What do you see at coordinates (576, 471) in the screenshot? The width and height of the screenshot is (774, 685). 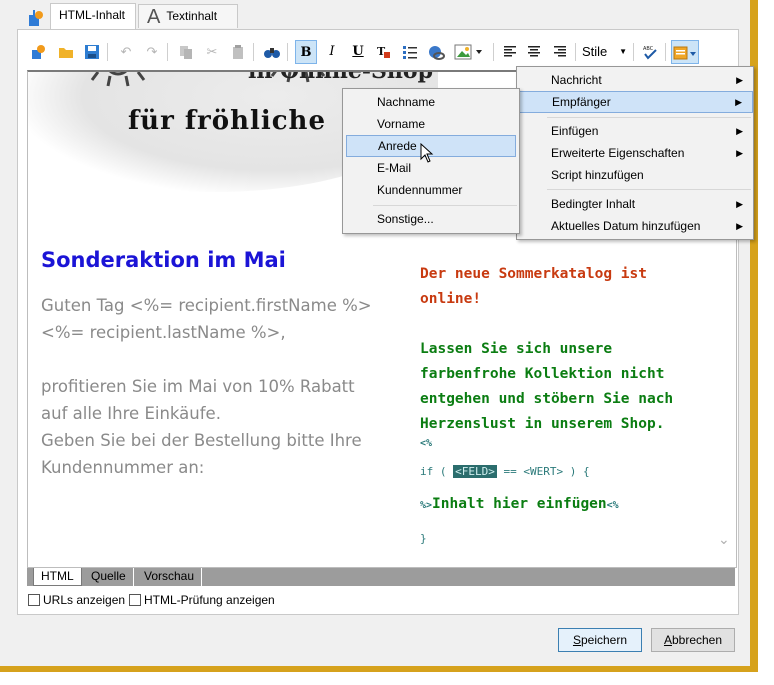 I see `code-if-suffix: ) {` at bounding box center [576, 471].